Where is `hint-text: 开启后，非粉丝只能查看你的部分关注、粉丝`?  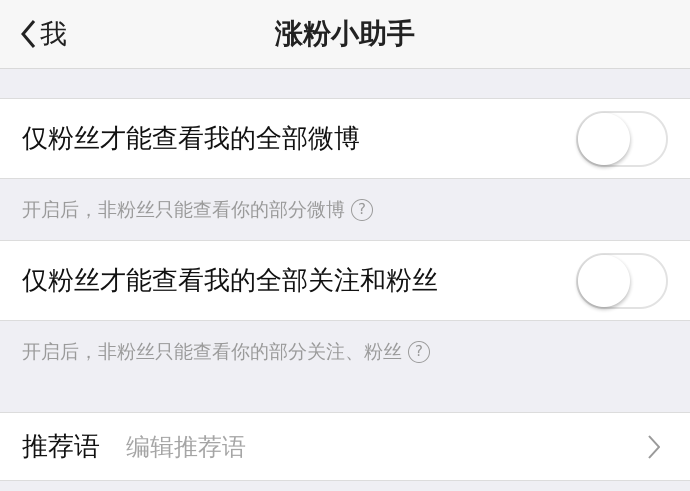 hint-text: 开启后，非粉丝只能查看你的部分关注、粉丝 is located at coordinates (212, 352).